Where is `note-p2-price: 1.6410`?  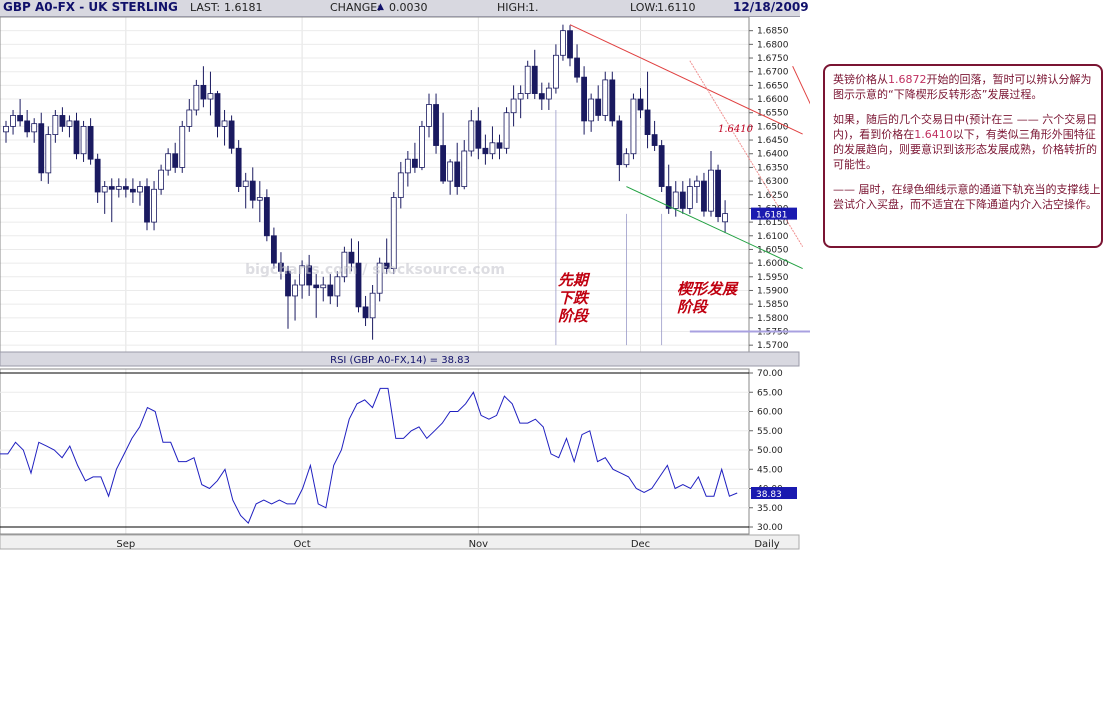
note-p2-price: 1.6410 is located at coordinates (933, 134).